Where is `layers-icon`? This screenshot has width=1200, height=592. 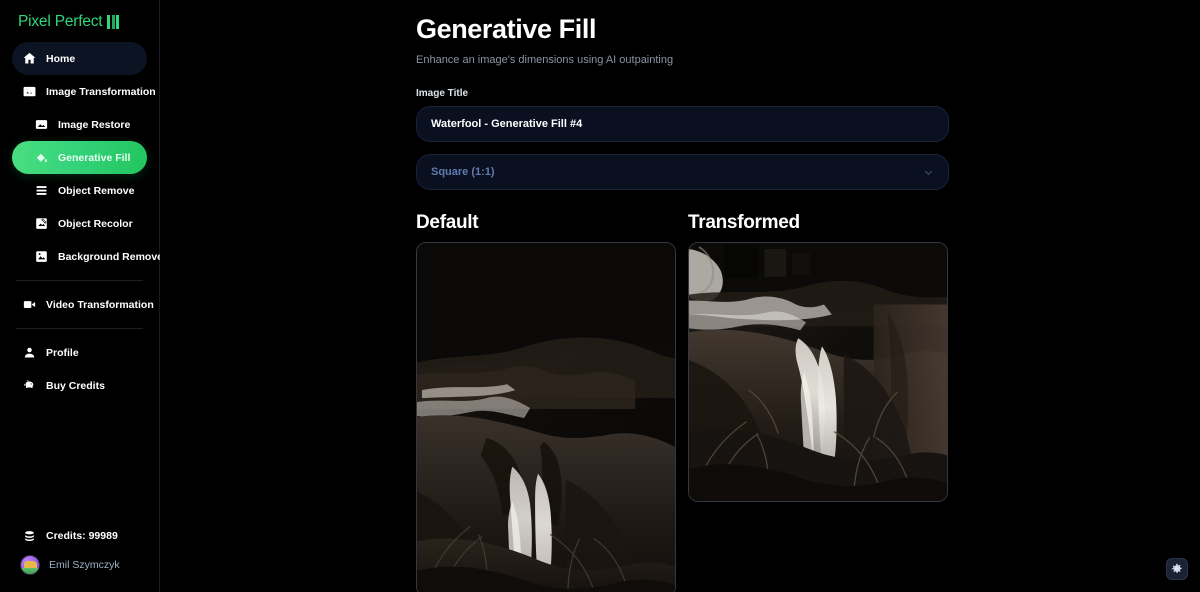
layers-icon is located at coordinates (41, 190).